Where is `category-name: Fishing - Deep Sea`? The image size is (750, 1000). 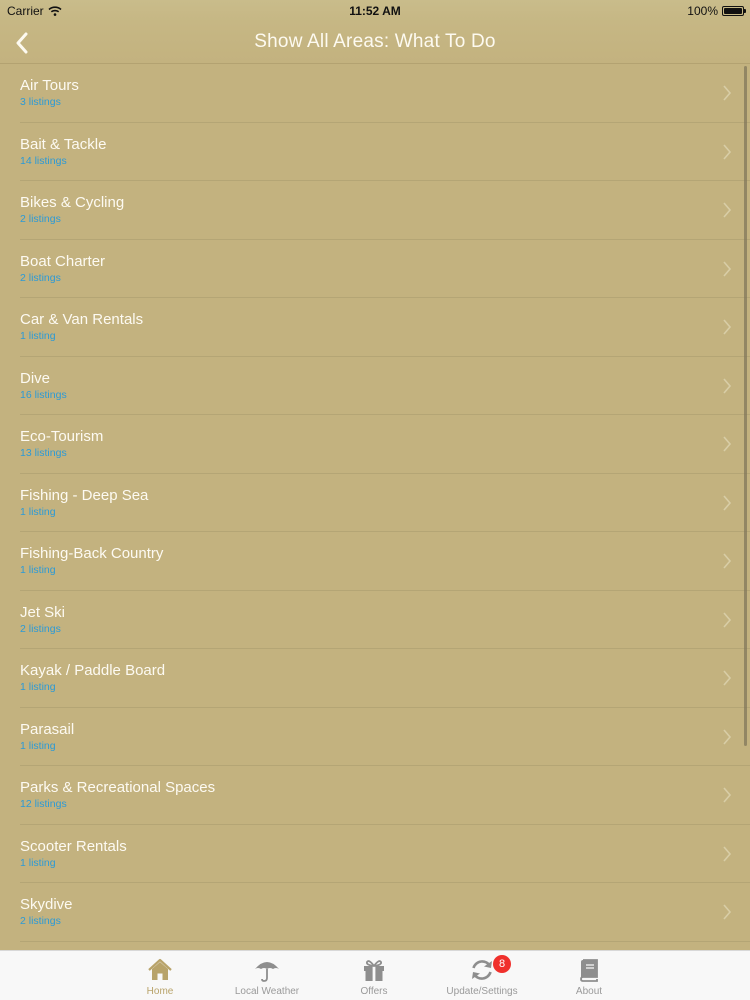 category-name: Fishing - Deep Sea is located at coordinates (84, 495).